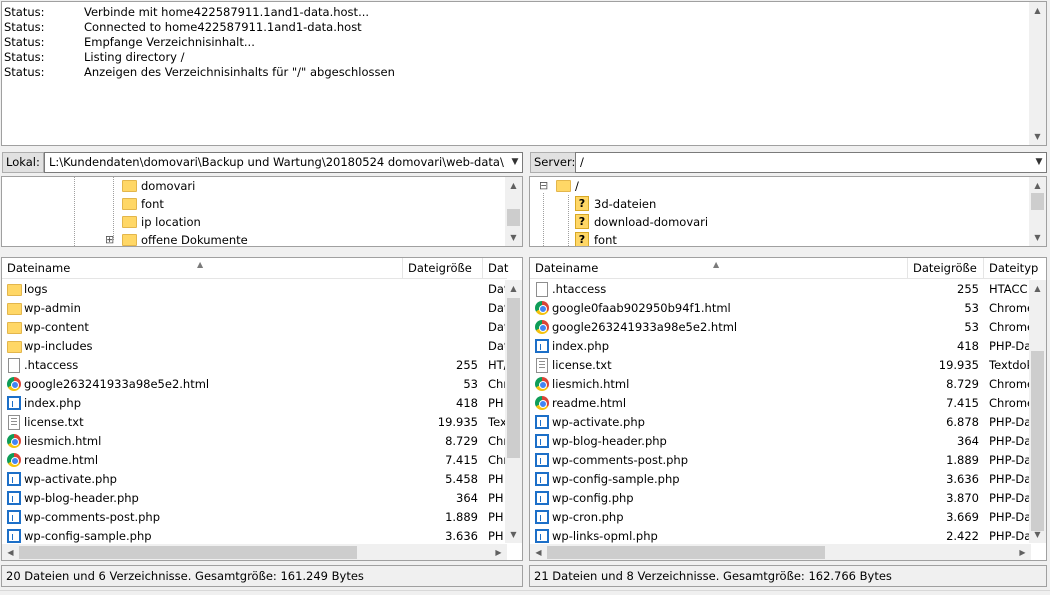 The image size is (1050, 595). I want to click on file-row: wp-blog-header.php 364 PH, so click(254, 498).